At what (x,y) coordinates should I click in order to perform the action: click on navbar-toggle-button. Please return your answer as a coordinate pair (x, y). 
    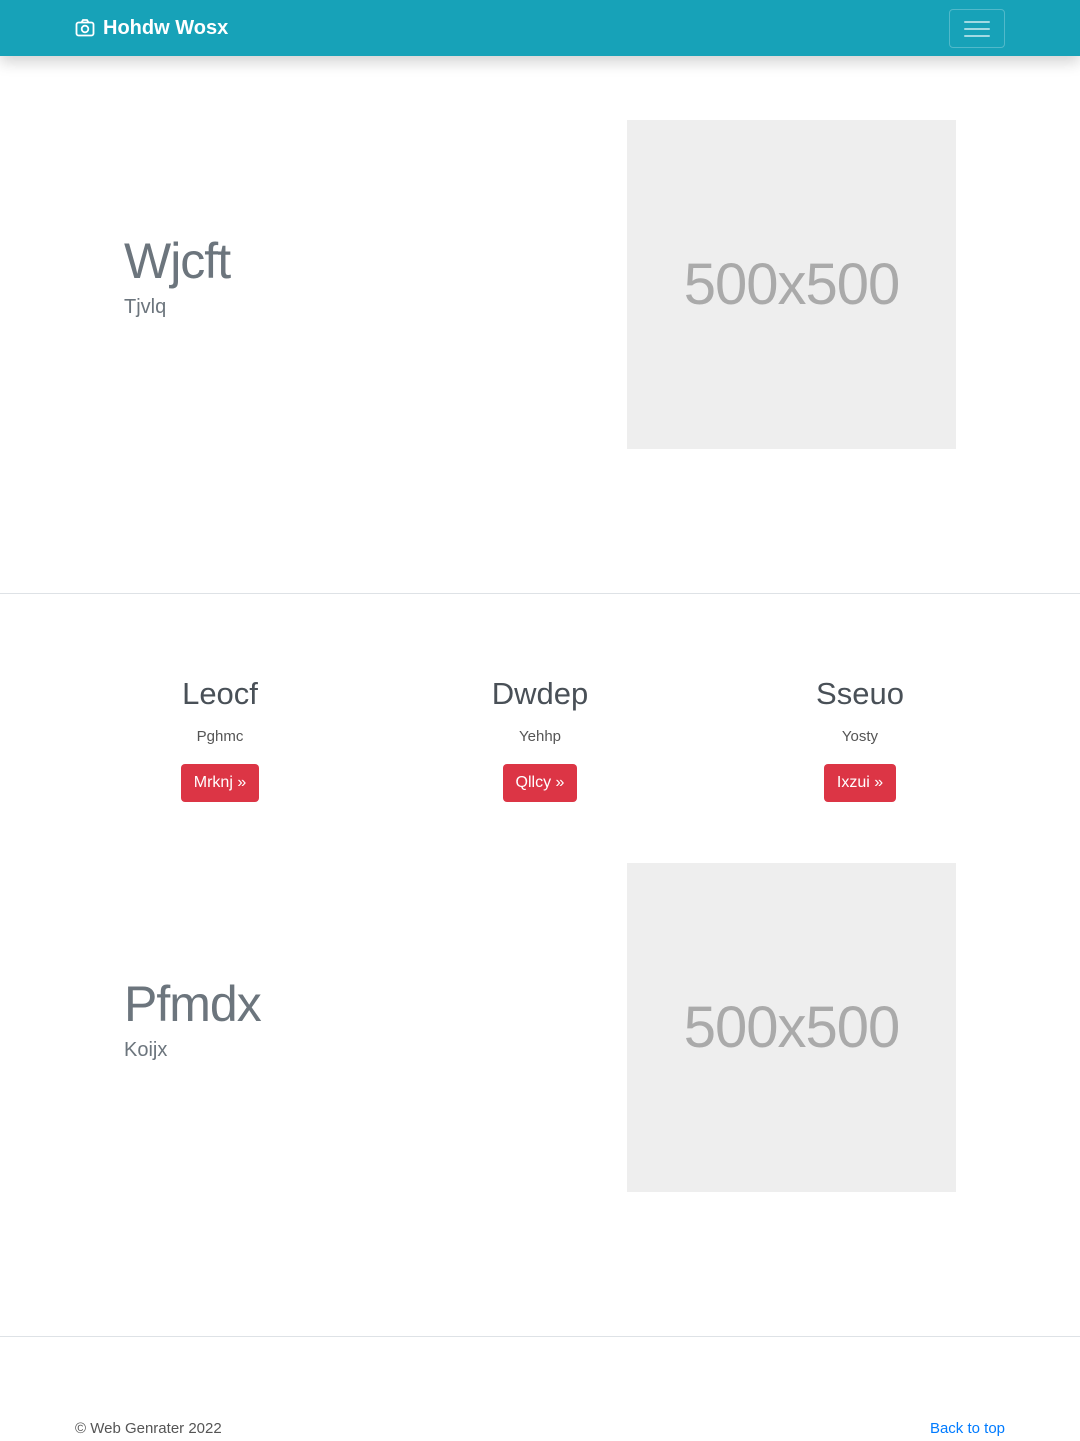
    Looking at the image, I should click on (977, 28).